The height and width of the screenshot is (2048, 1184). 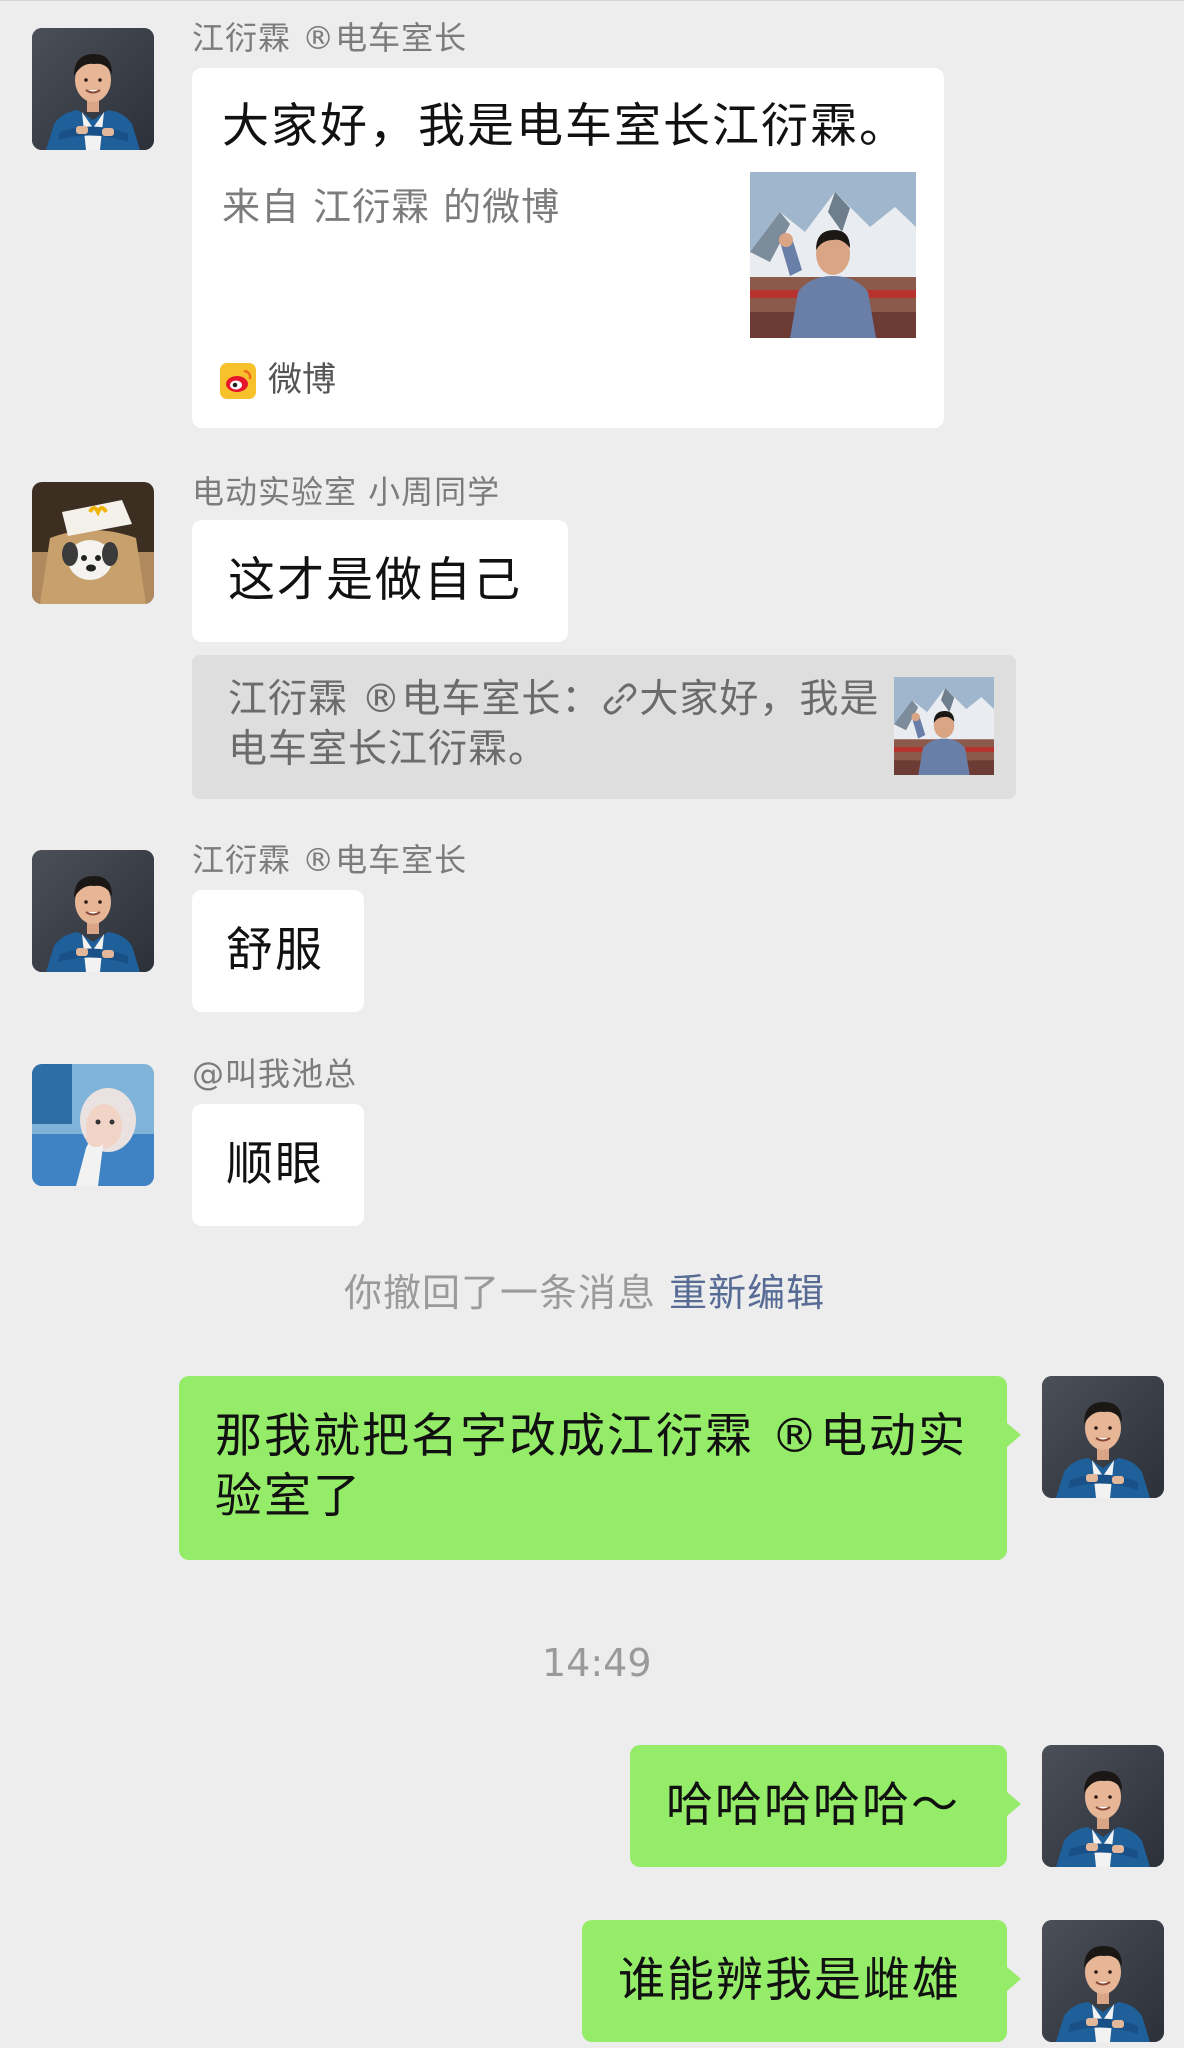 I want to click on message-bubble: 舒服, so click(x=278, y=951).